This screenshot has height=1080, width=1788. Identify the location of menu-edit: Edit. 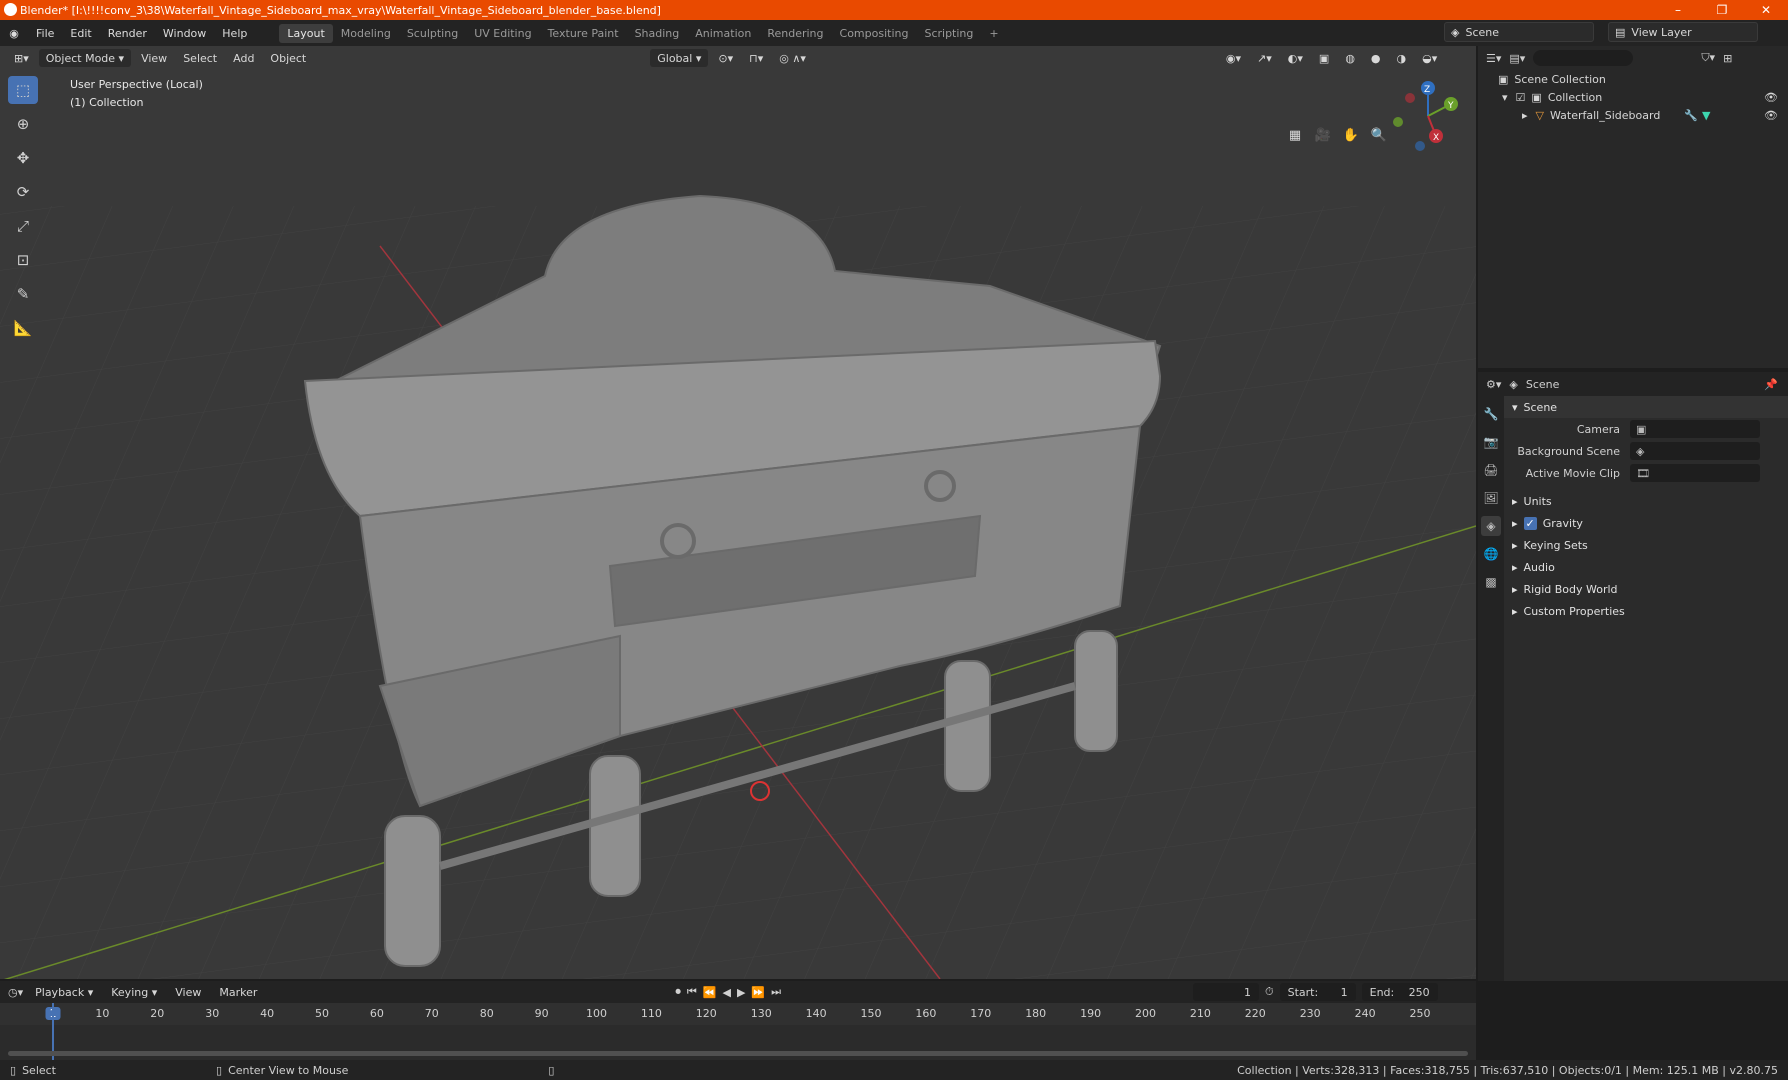
(80, 33).